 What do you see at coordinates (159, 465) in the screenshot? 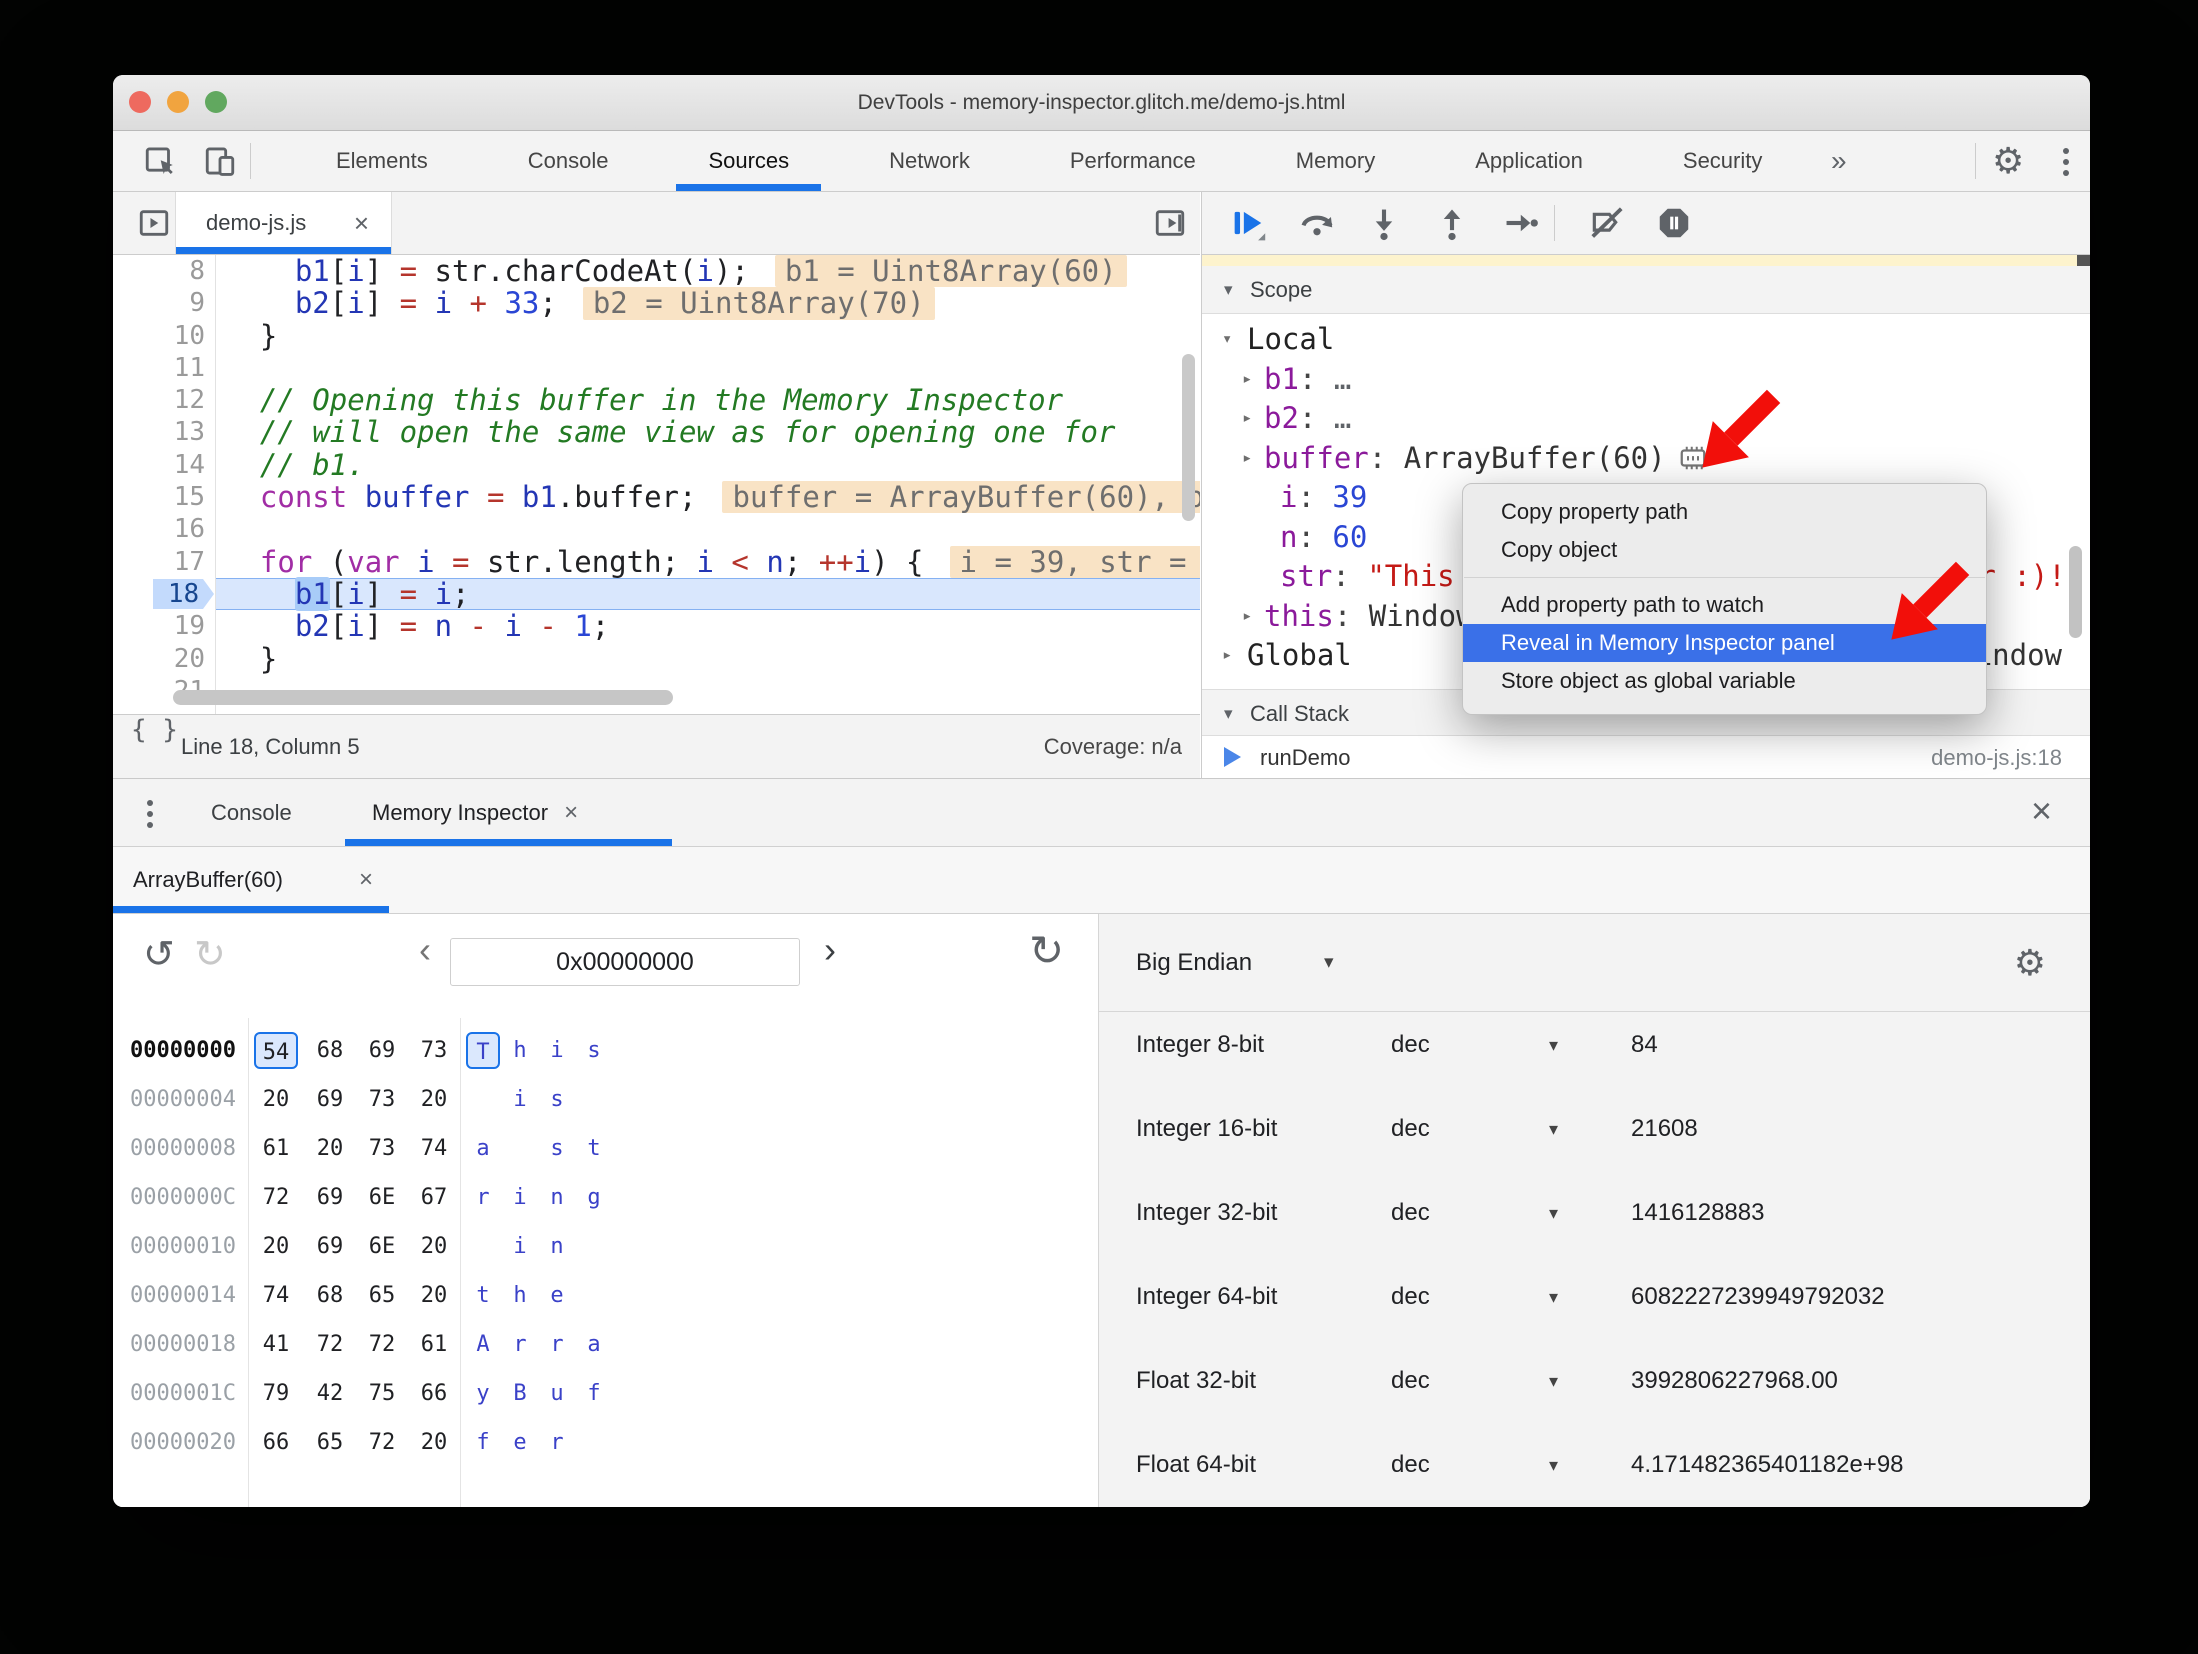
I see `line-number: 14` at bounding box center [159, 465].